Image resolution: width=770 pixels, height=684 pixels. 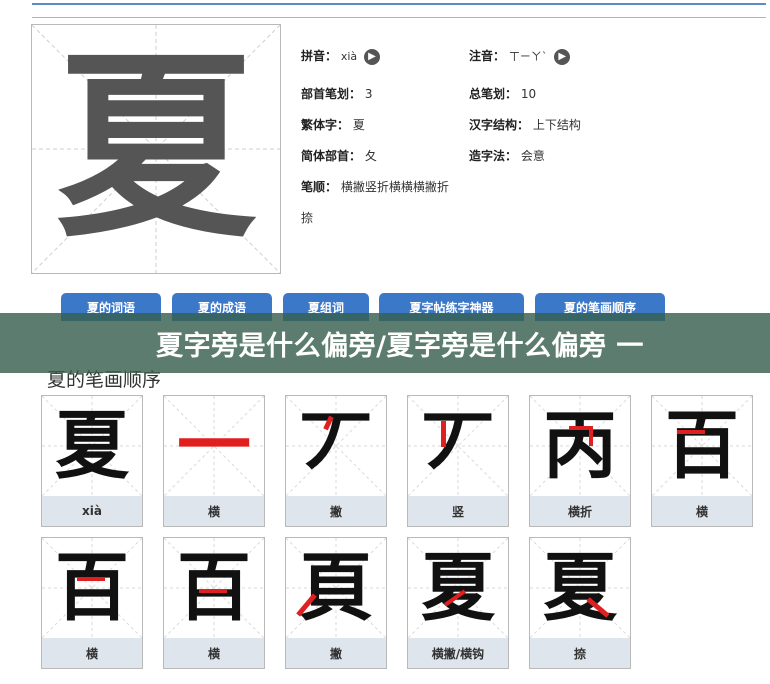 I want to click on stroke-card: 夏 横撇/横钩, so click(x=458, y=603).